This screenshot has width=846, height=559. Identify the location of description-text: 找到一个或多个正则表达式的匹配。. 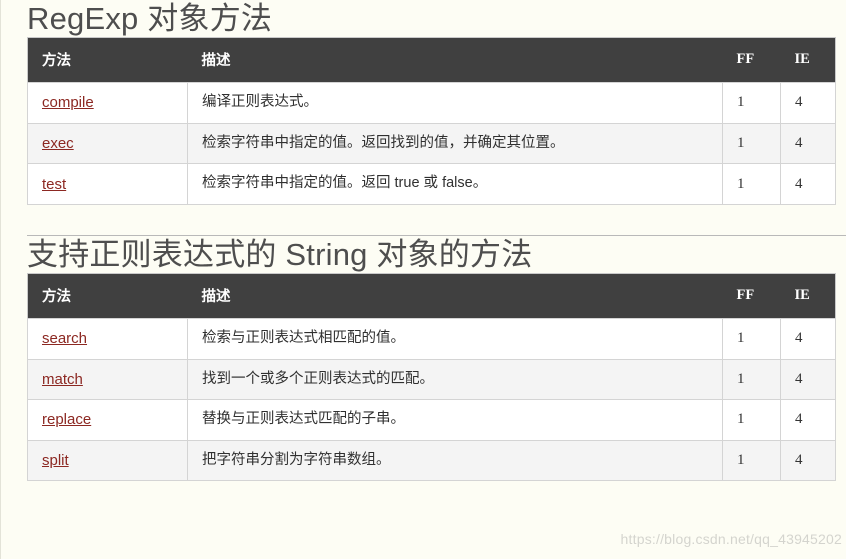
(318, 378).